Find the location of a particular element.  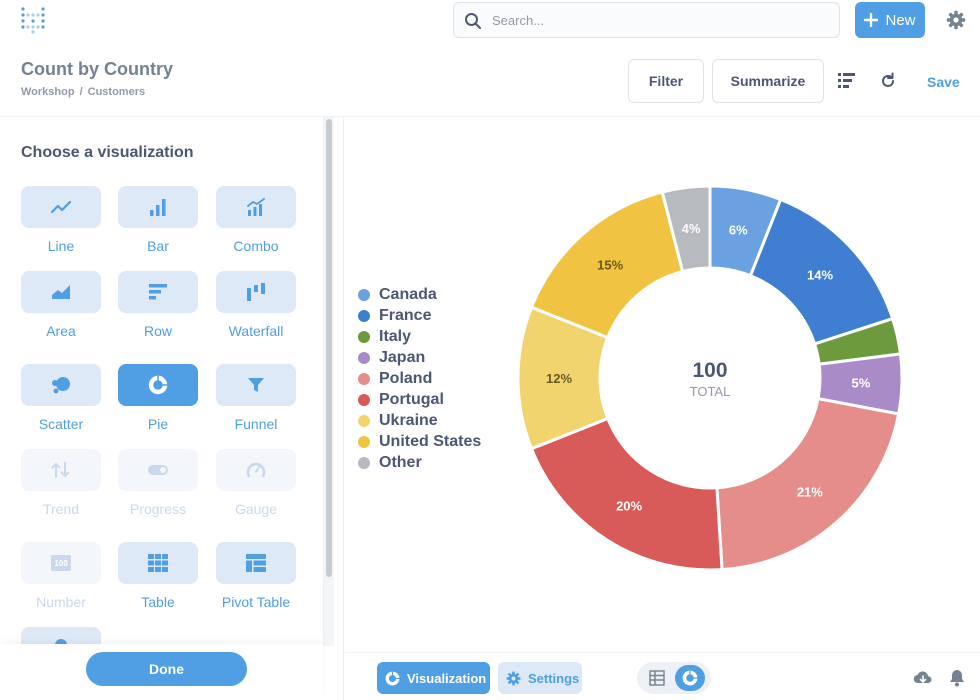

legend-item: Ukraine is located at coordinates (419, 420).